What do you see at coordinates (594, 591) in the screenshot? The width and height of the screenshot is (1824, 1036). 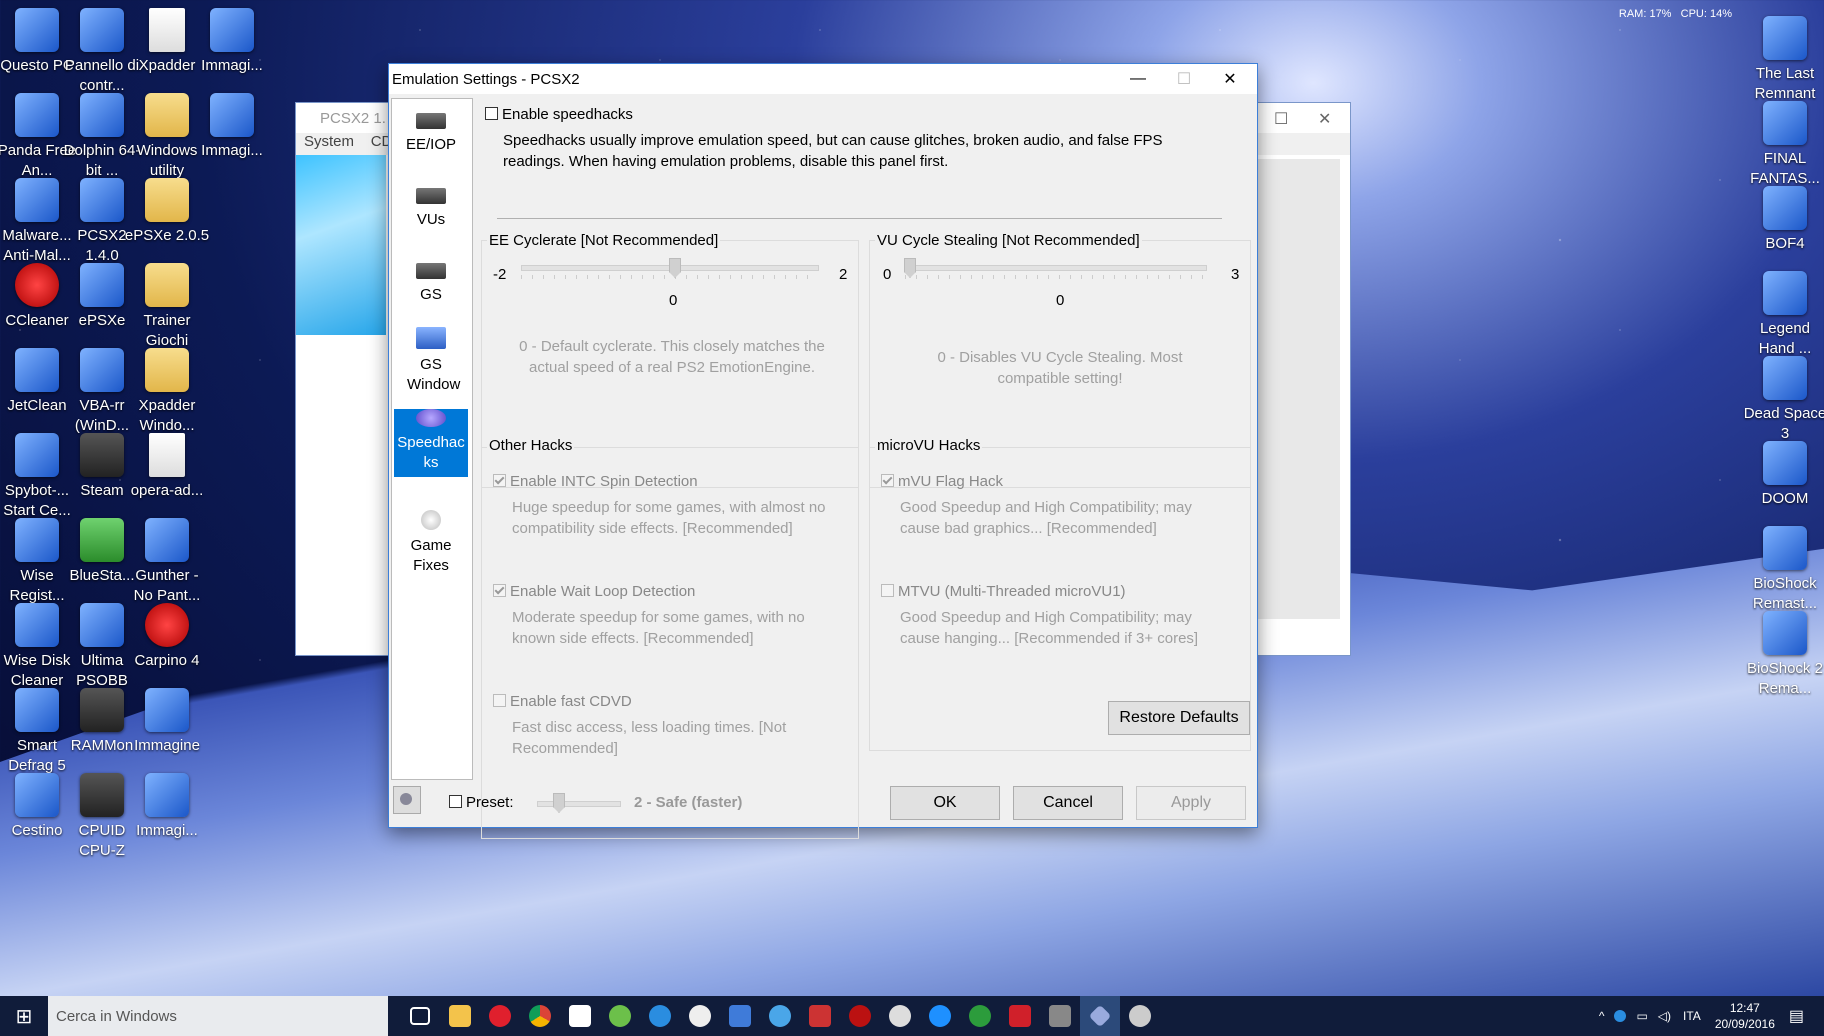 I see `wait-loop-checkbox: Enable Wait Loop Detection` at bounding box center [594, 591].